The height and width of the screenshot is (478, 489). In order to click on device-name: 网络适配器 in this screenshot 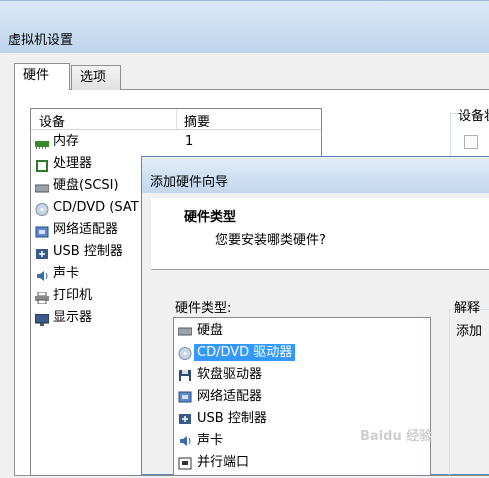, I will do `click(86, 229)`.